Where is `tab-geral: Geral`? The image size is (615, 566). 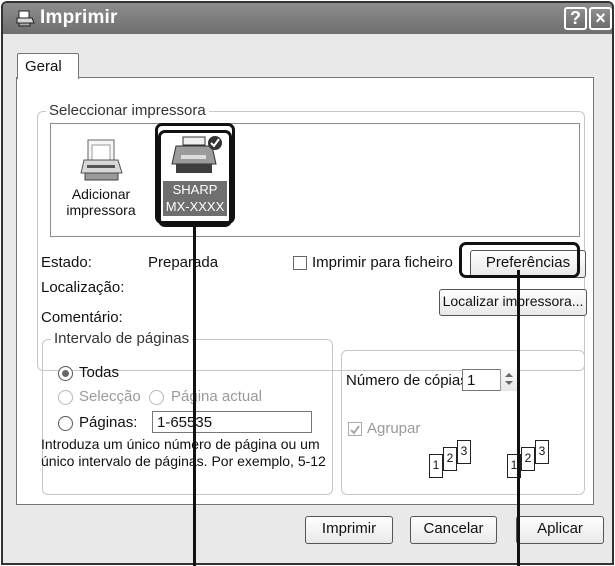
tab-geral: Geral is located at coordinates (48, 66).